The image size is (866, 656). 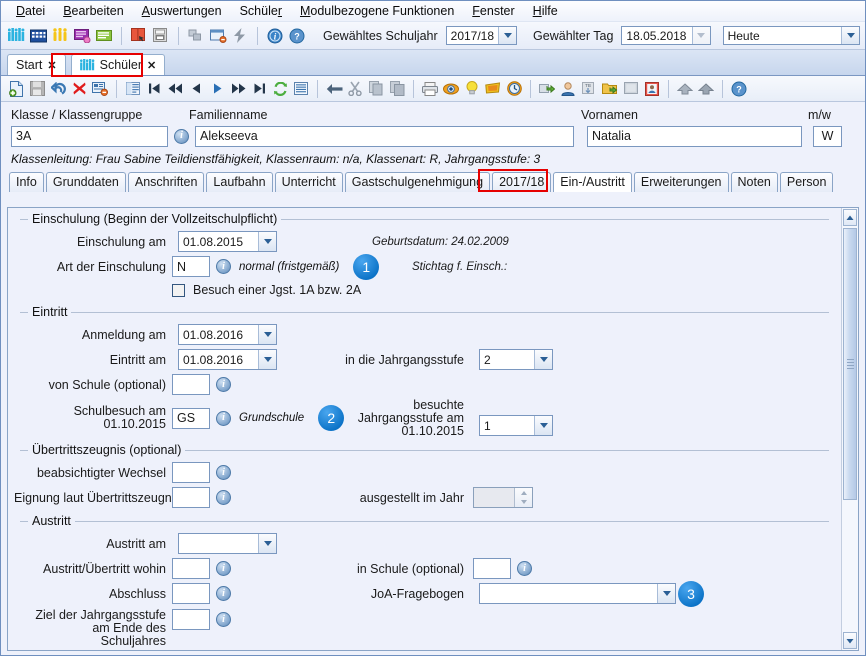 What do you see at coordinates (191, 384) in the screenshot?
I see `von-schule-input` at bounding box center [191, 384].